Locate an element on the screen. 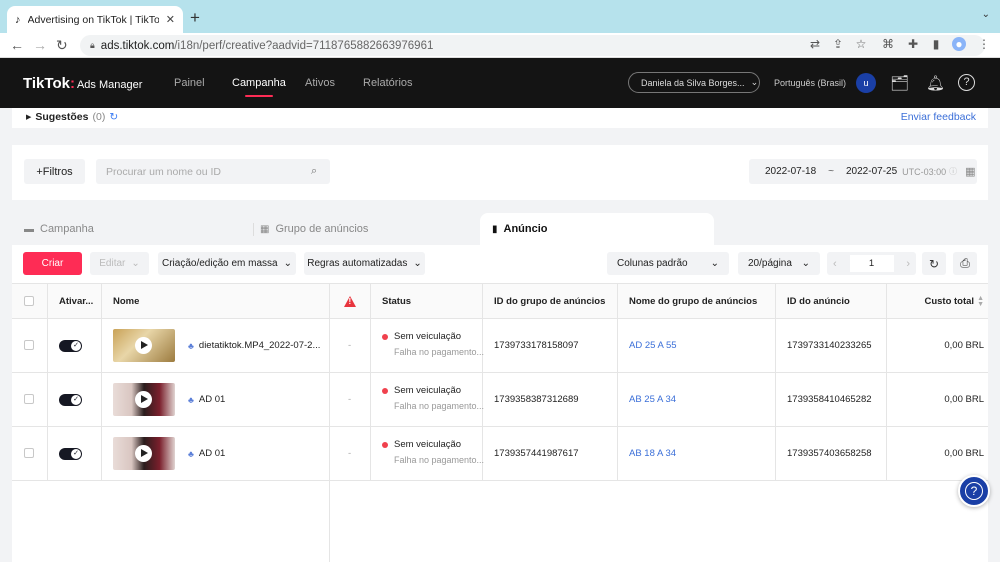 The image size is (1000, 562). close-tab-icon: ✕ is located at coordinates (170, 19).